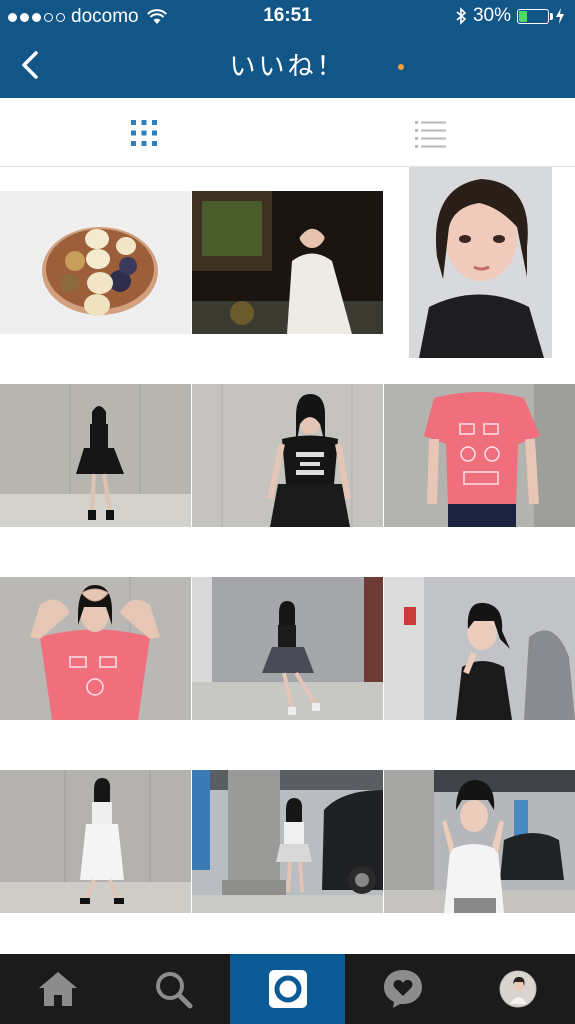 This screenshot has width=575, height=1024. What do you see at coordinates (287, 132) in the screenshot?
I see `view-toggle-bar` at bounding box center [287, 132].